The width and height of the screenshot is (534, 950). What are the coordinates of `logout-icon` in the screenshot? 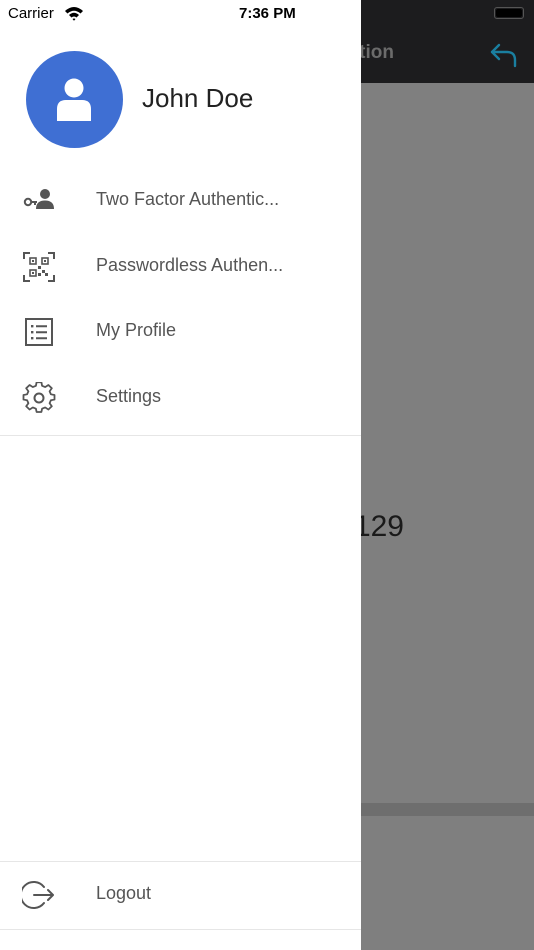 It's located at (38, 895).